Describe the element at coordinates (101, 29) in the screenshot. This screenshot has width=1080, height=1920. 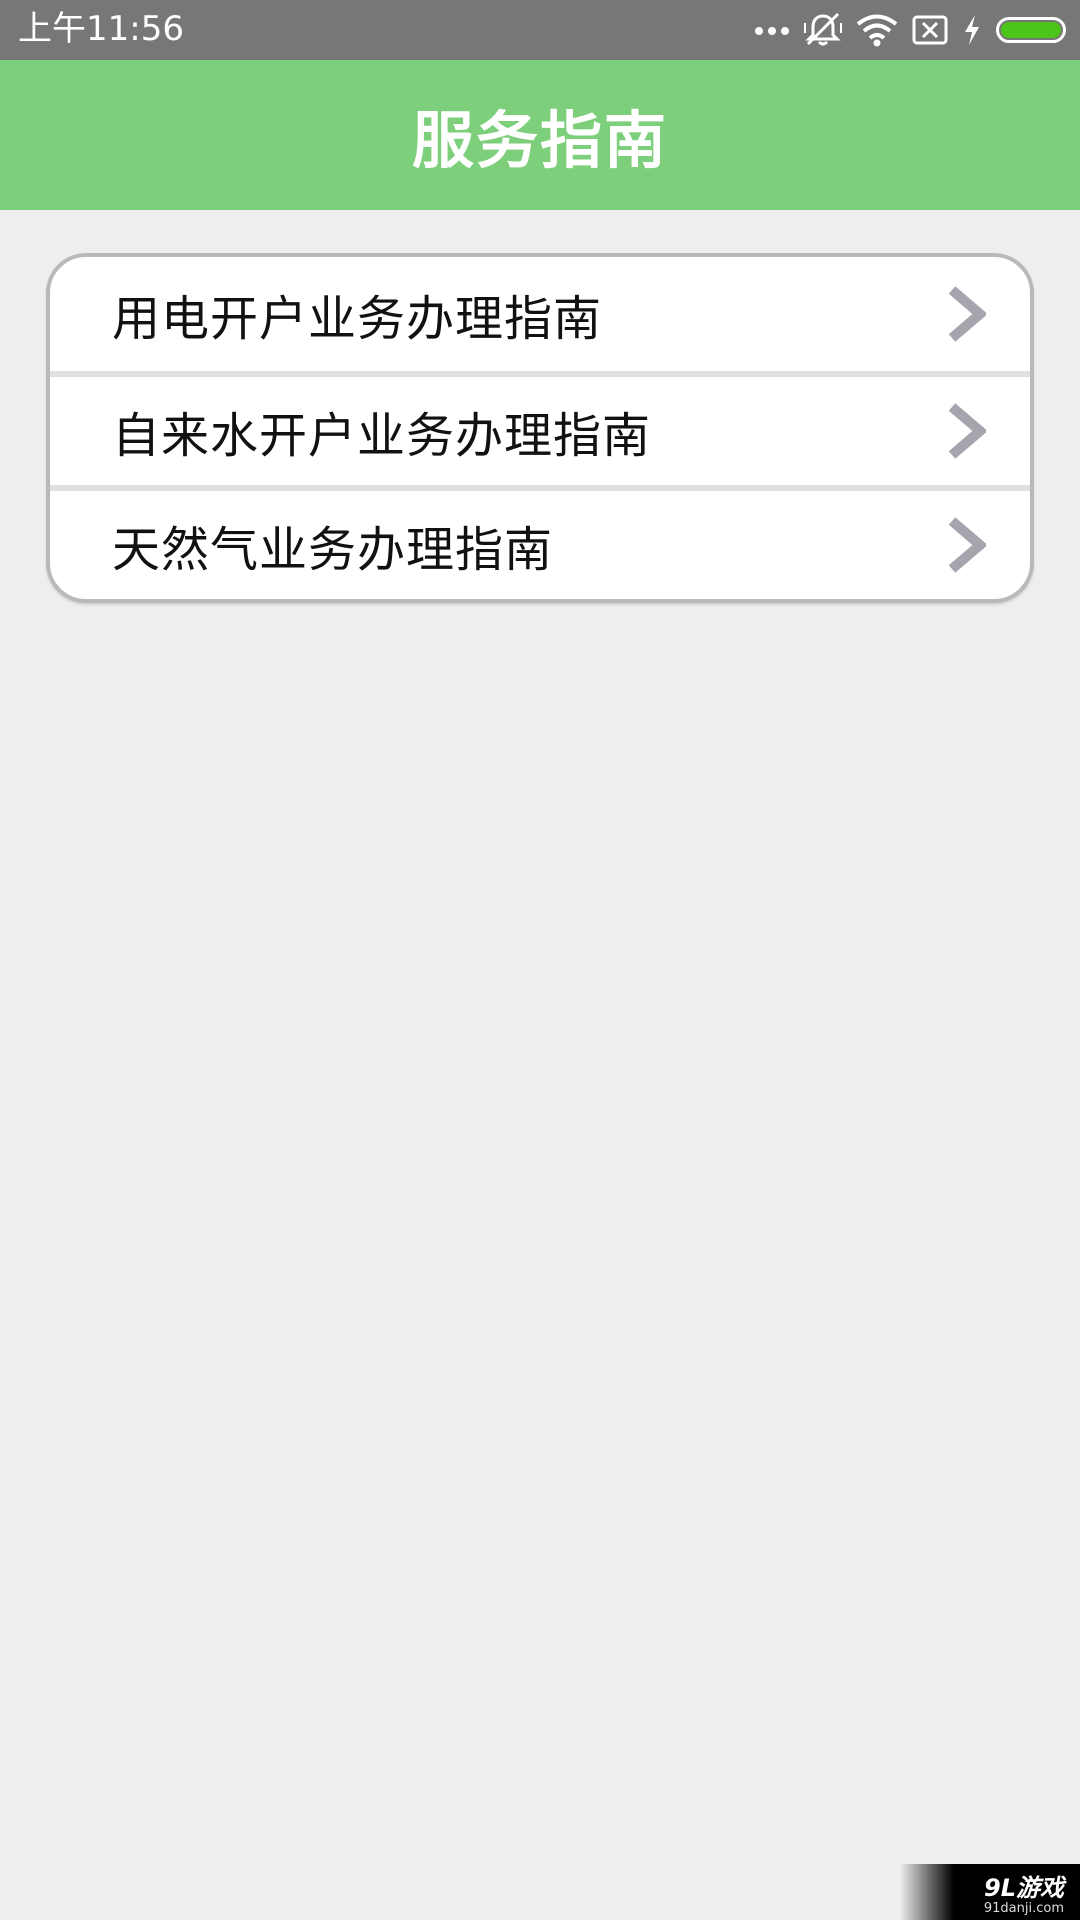
I see `status-time: 上午11:56` at that location.